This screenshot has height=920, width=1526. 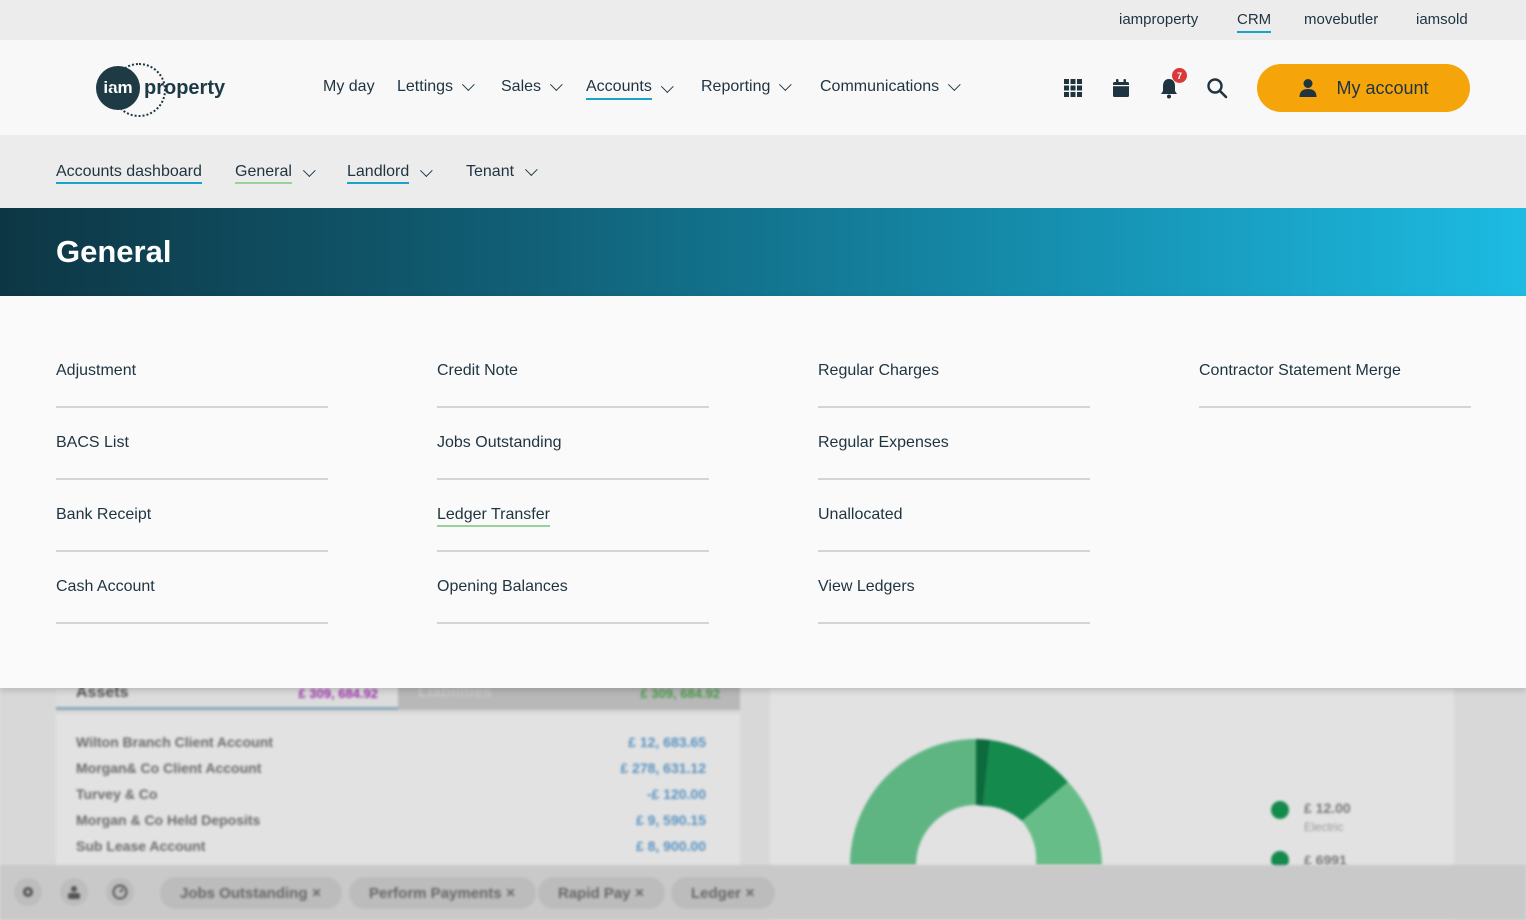 I want to click on chip-label: Ledger, so click(x=716, y=893).